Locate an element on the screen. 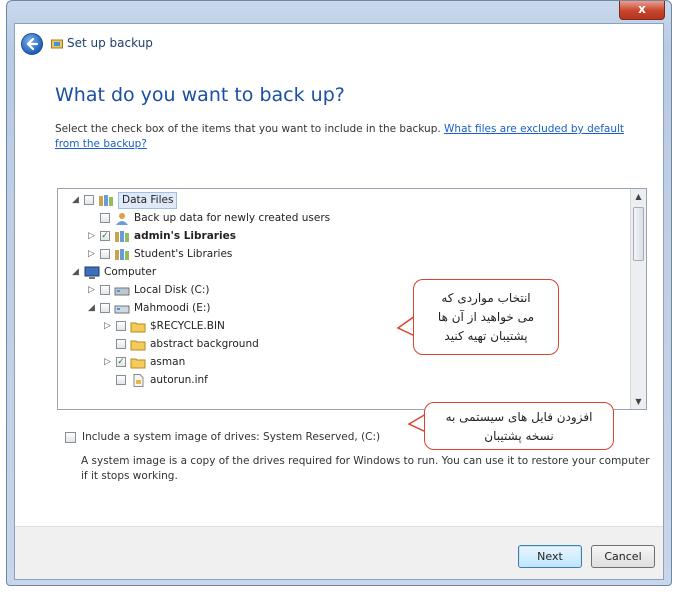 This screenshot has height=592, width=678. tree-item-label: Local Disk (C:) is located at coordinates (172, 290).